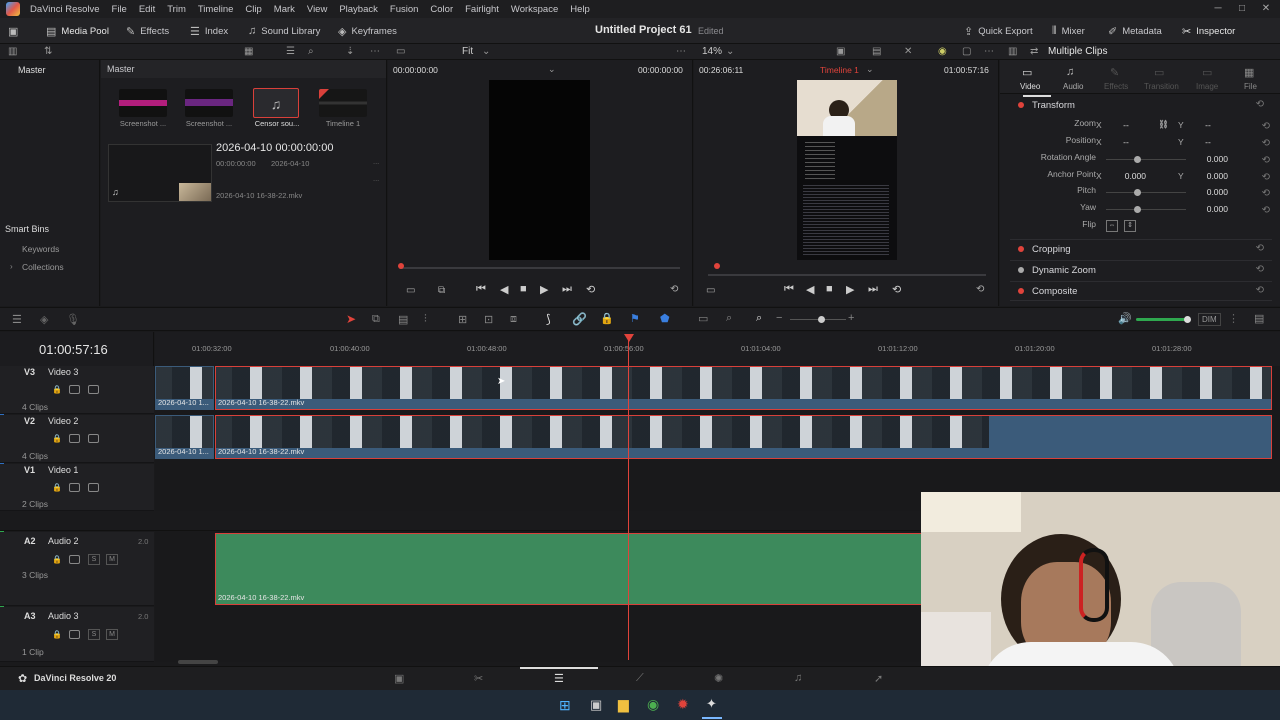  I want to click on menu-workspace: Workspace, so click(534, 9).